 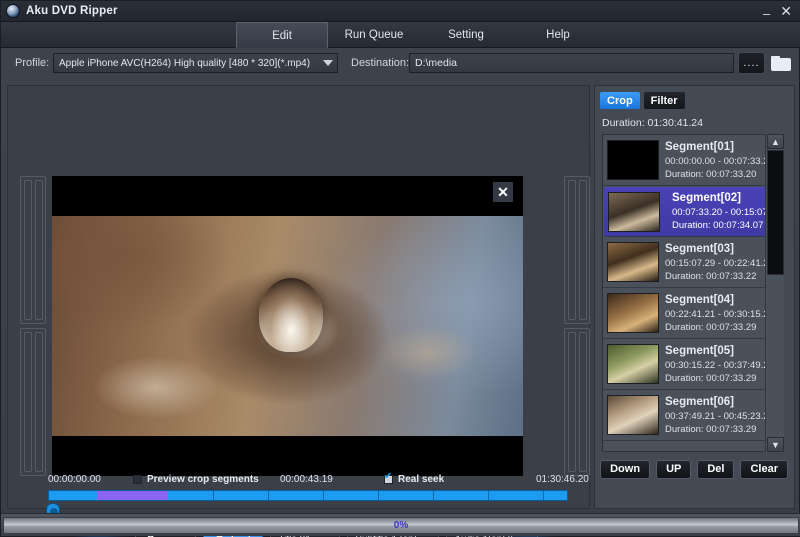 I want to click on window-controls: – ✕, so click(x=781, y=12).